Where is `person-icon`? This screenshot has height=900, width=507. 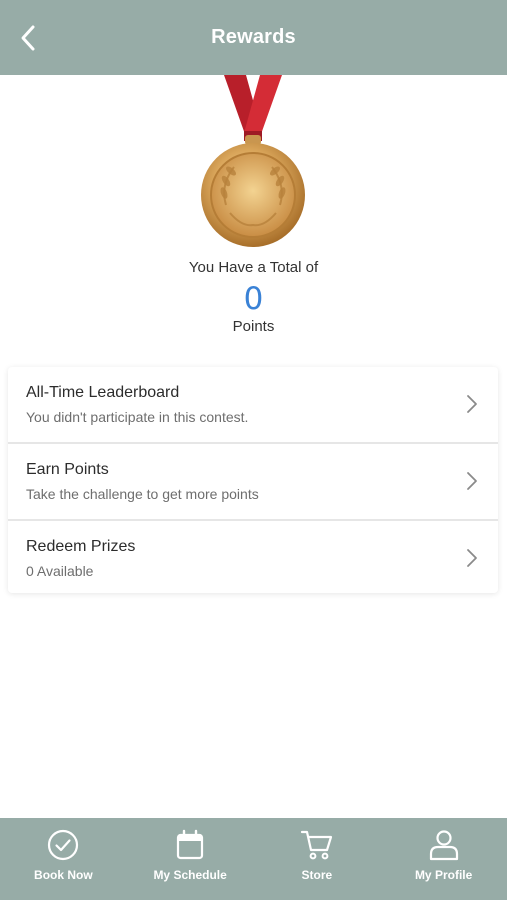 person-icon is located at coordinates (443, 845).